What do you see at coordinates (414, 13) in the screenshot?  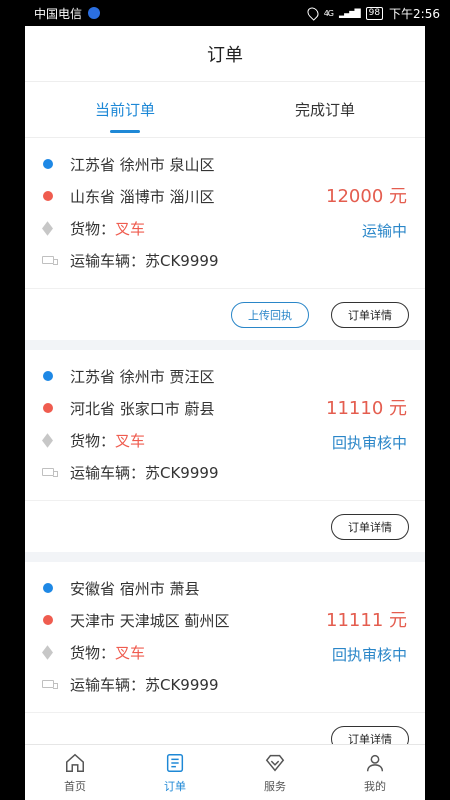 I see `clock: 下午2:56` at bounding box center [414, 13].